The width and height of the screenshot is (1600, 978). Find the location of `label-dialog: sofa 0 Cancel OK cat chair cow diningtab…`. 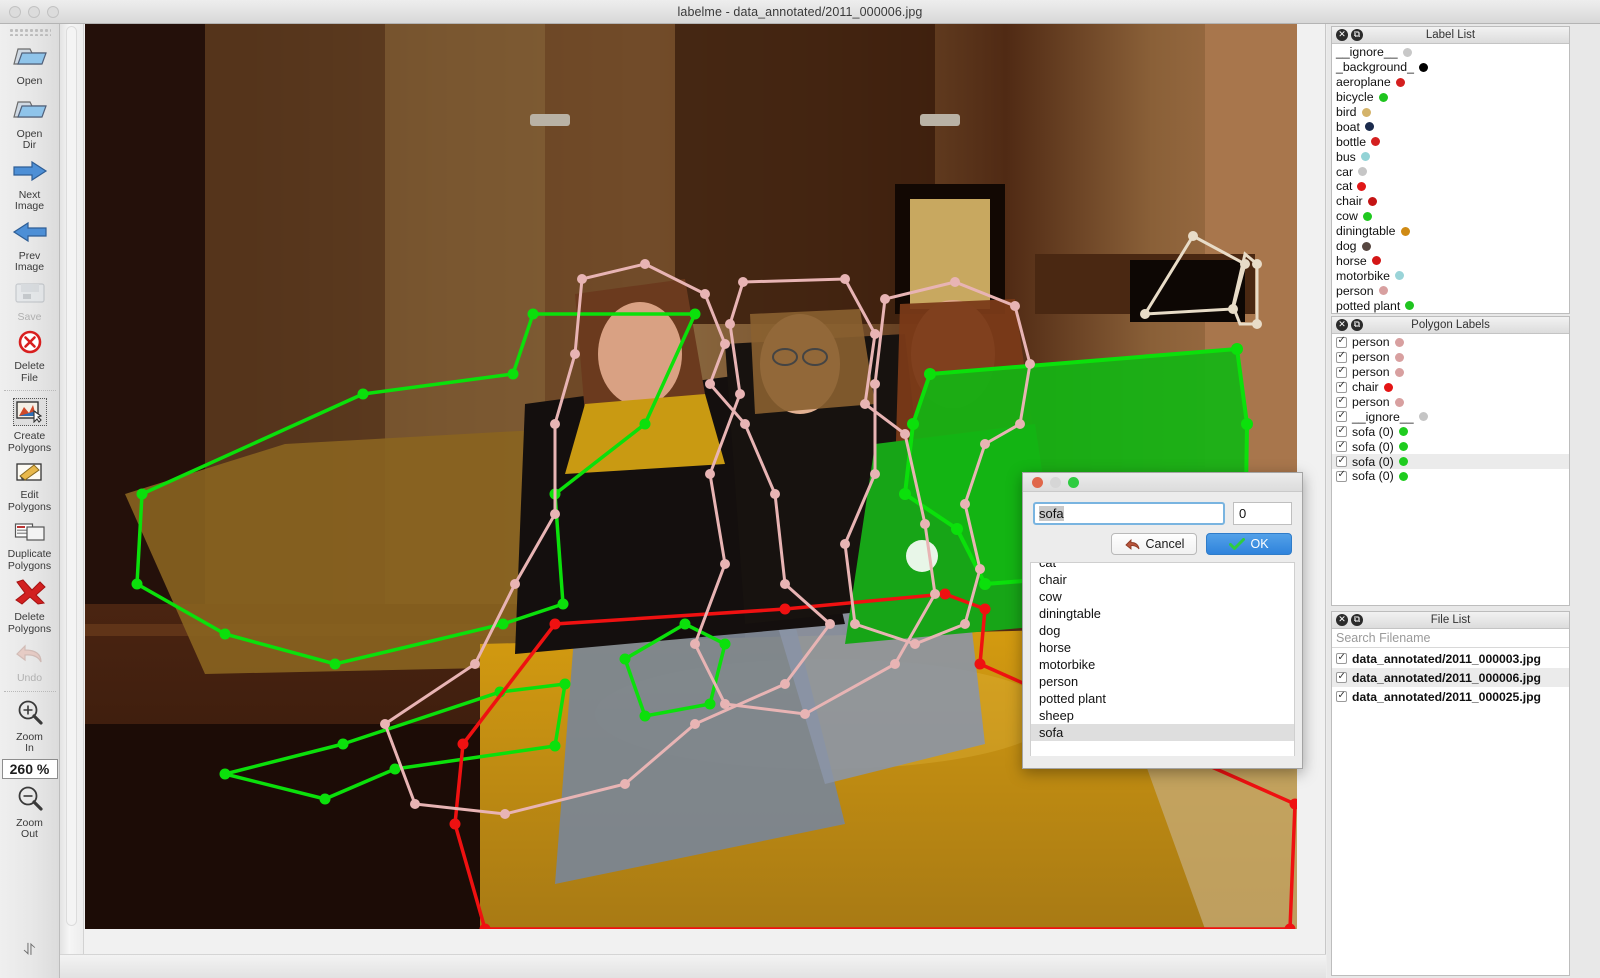

label-dialog: sofa 0 Cancel OK cat chair cow diningtab… is located at coordinates (1162, 620).